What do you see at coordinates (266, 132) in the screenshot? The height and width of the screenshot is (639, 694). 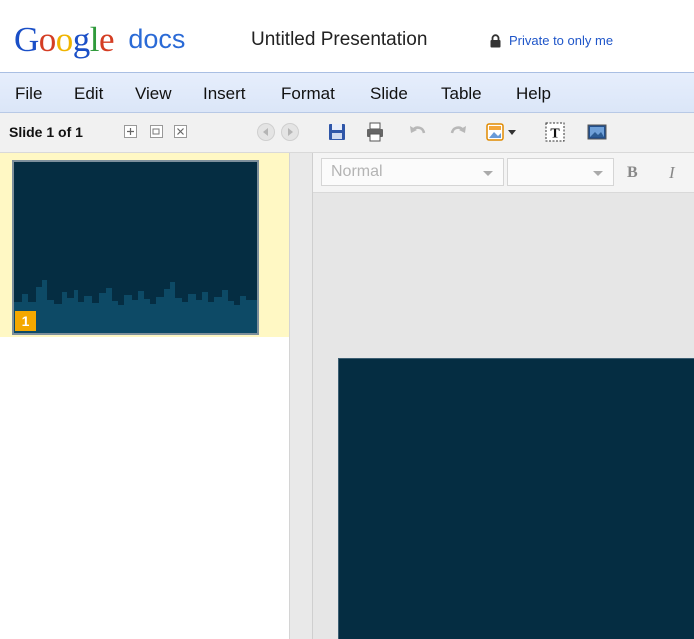 I see `previous-slide-icon` at bounding box center [266, 132].